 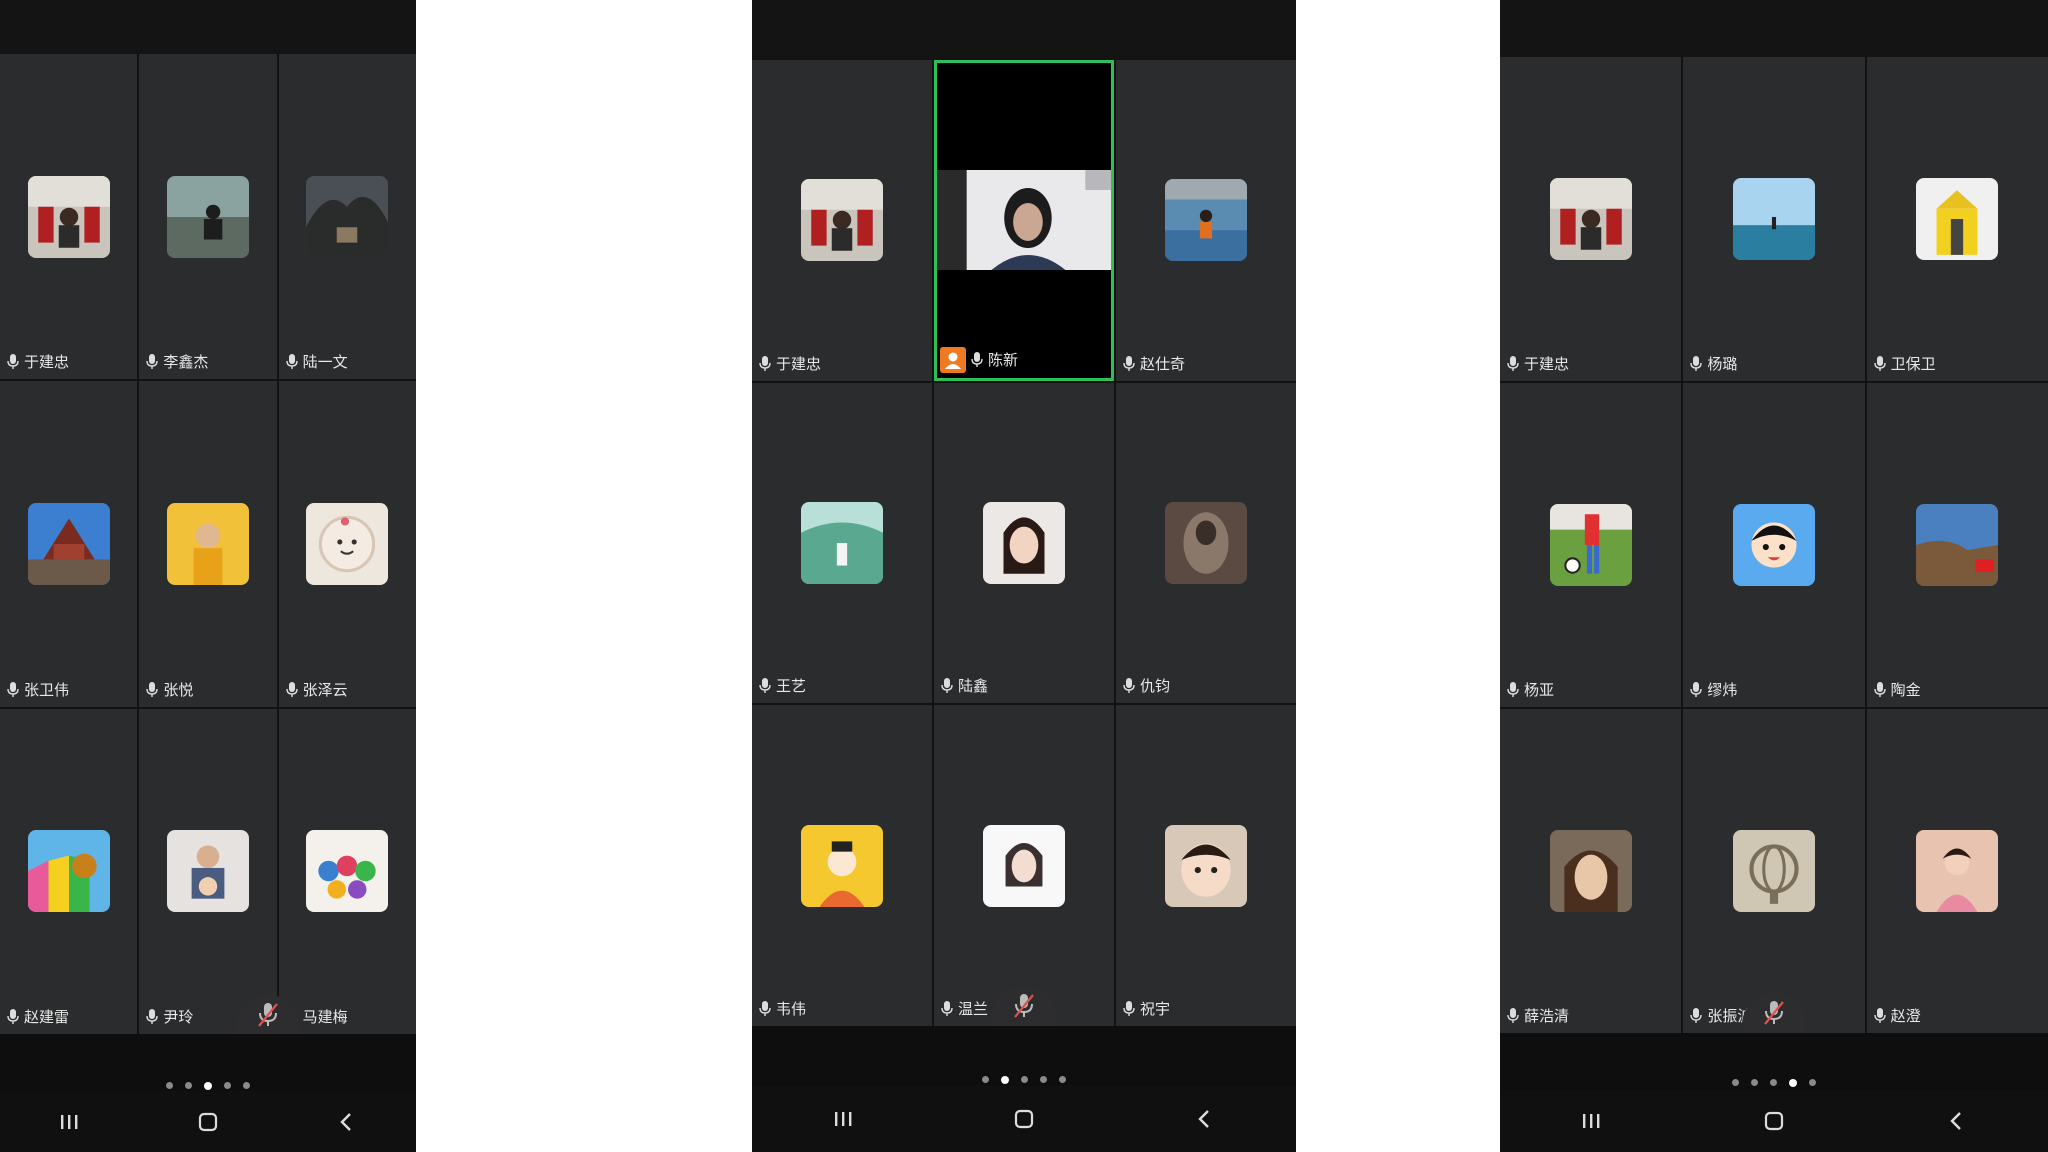 What do you see at coordinates (325, 362) in the screenshot?
I see `participant-name: 陆一文` at bounding box center [325, 362].